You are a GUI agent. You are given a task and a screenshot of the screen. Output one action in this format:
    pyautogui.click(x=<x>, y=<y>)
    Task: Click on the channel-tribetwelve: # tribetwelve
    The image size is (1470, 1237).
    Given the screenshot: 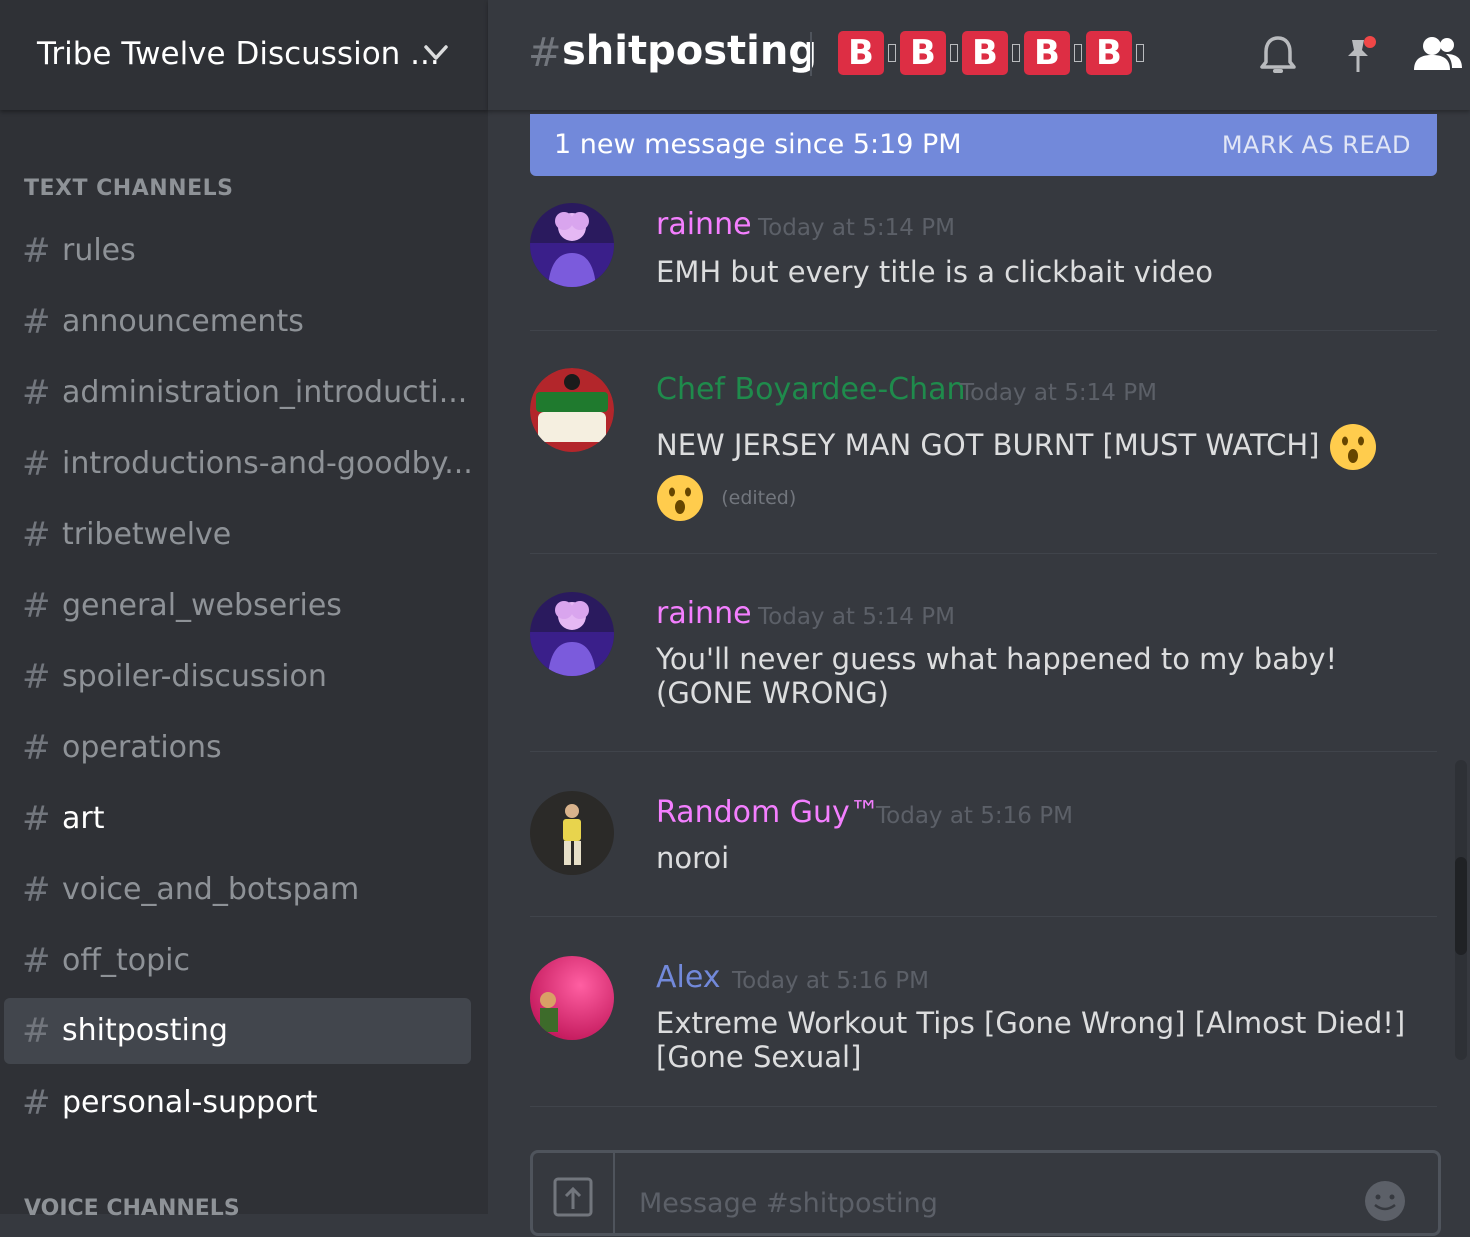 What is the action you would take?
    pyautogui.click(x=237, y=535)
    